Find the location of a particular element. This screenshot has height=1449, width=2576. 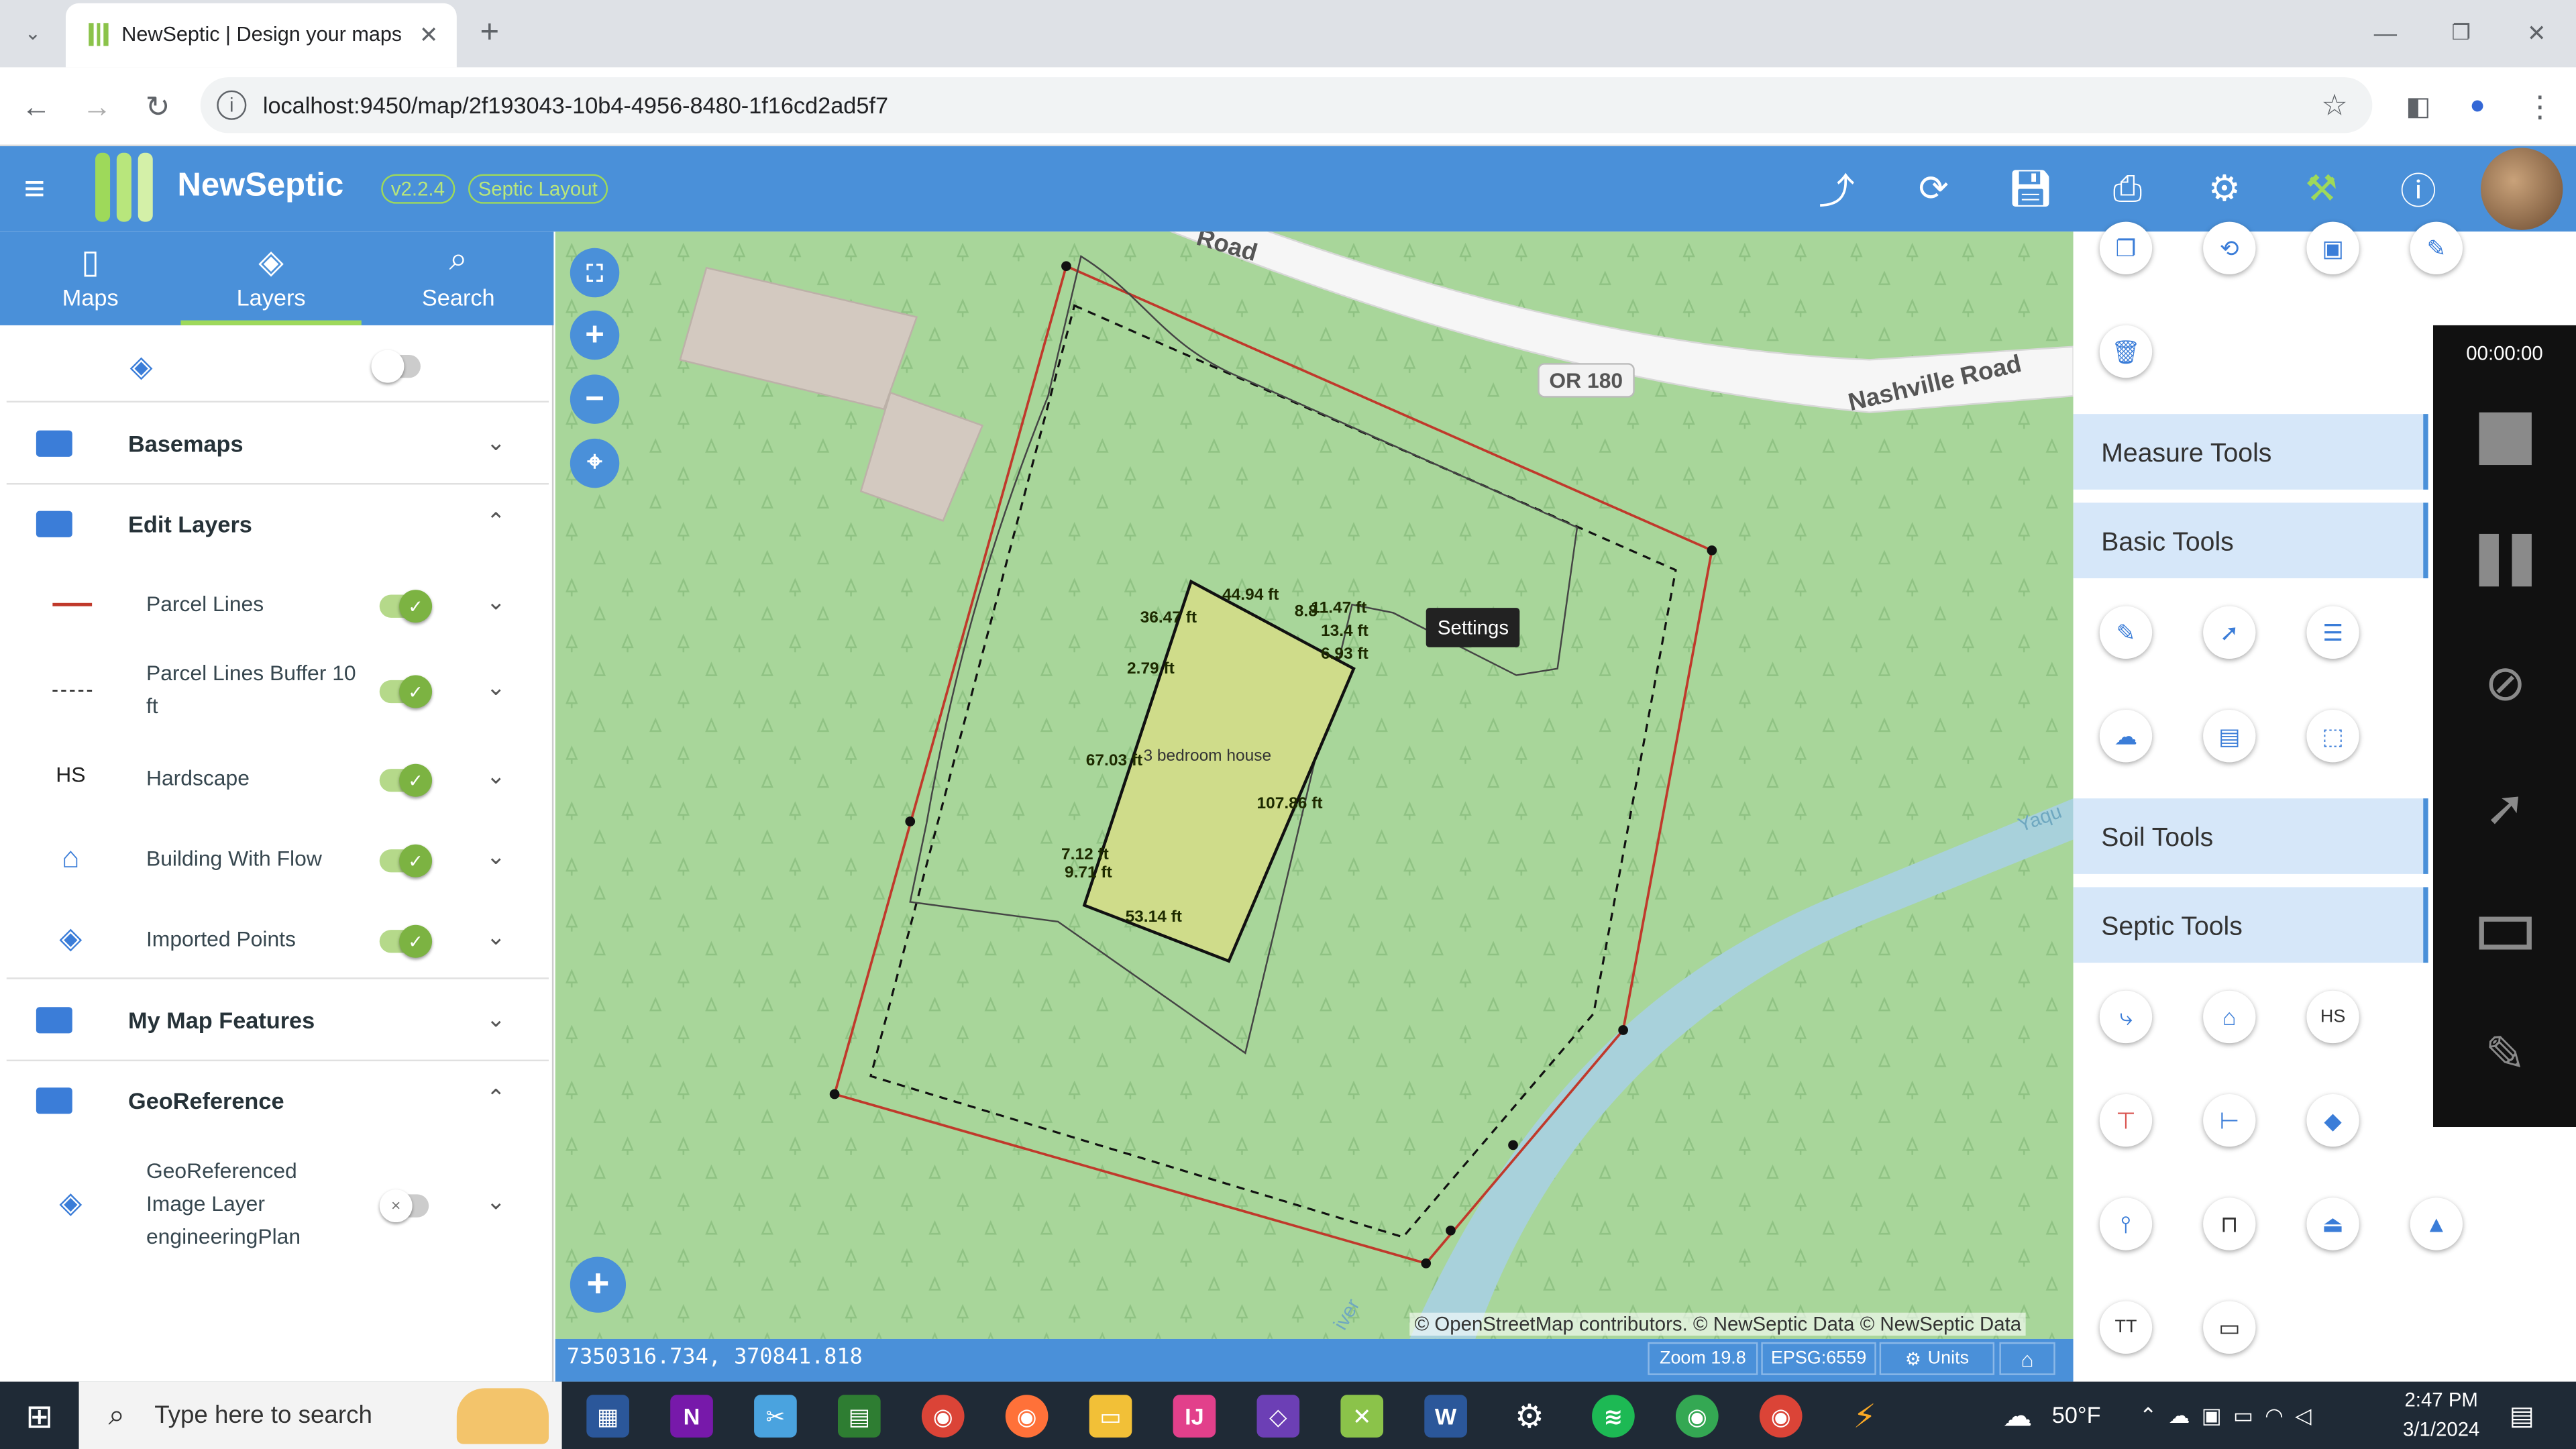

forward-arrow-icon: → is located at coordinates (97, 107).